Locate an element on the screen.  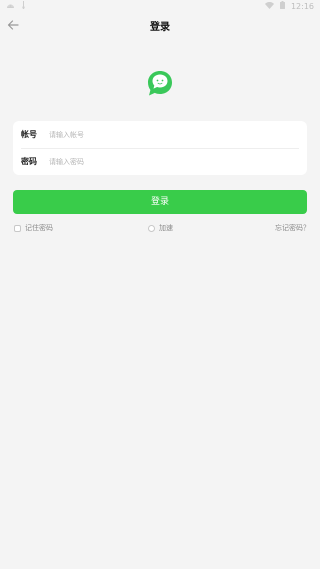
page-title: 登录 is located at coordinates (160, 27).